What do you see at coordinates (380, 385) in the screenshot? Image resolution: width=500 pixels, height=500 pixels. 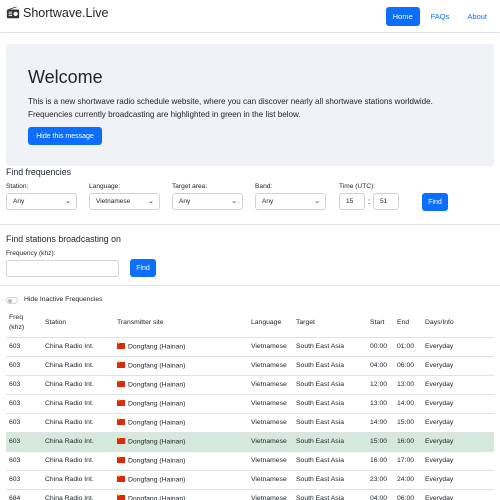 I see `cell-start: 12:00` at bounding box center [380, 385].